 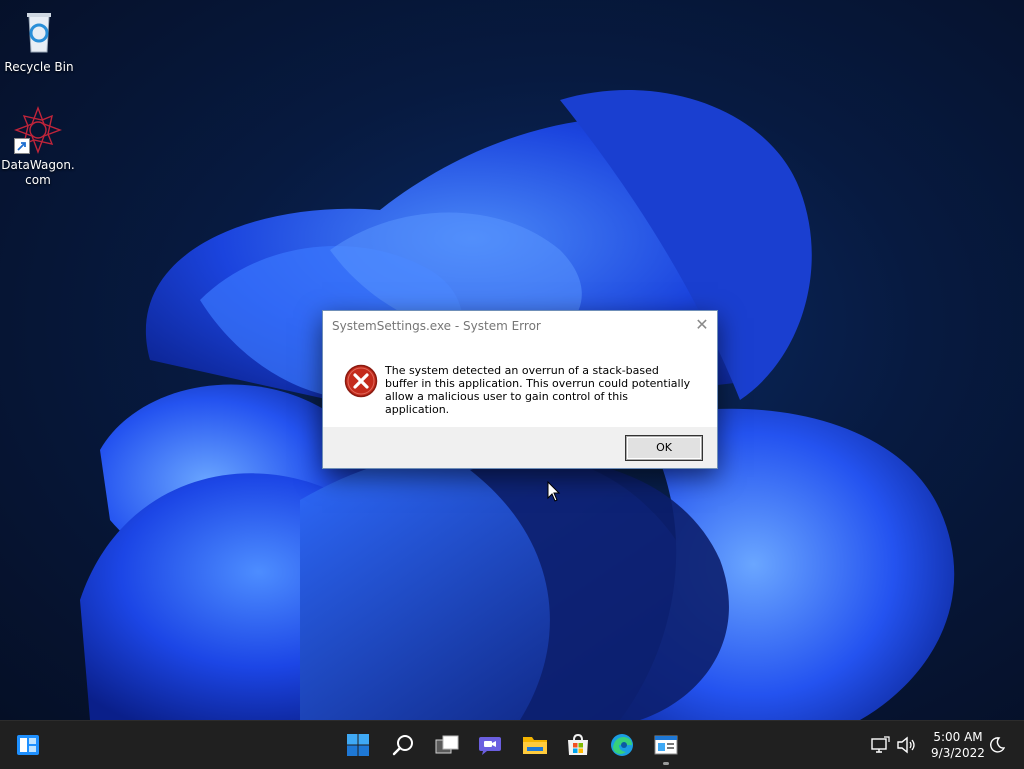 I want to click on datawagon-shortcut: DataWagon.com, so click(x=38, y=147).